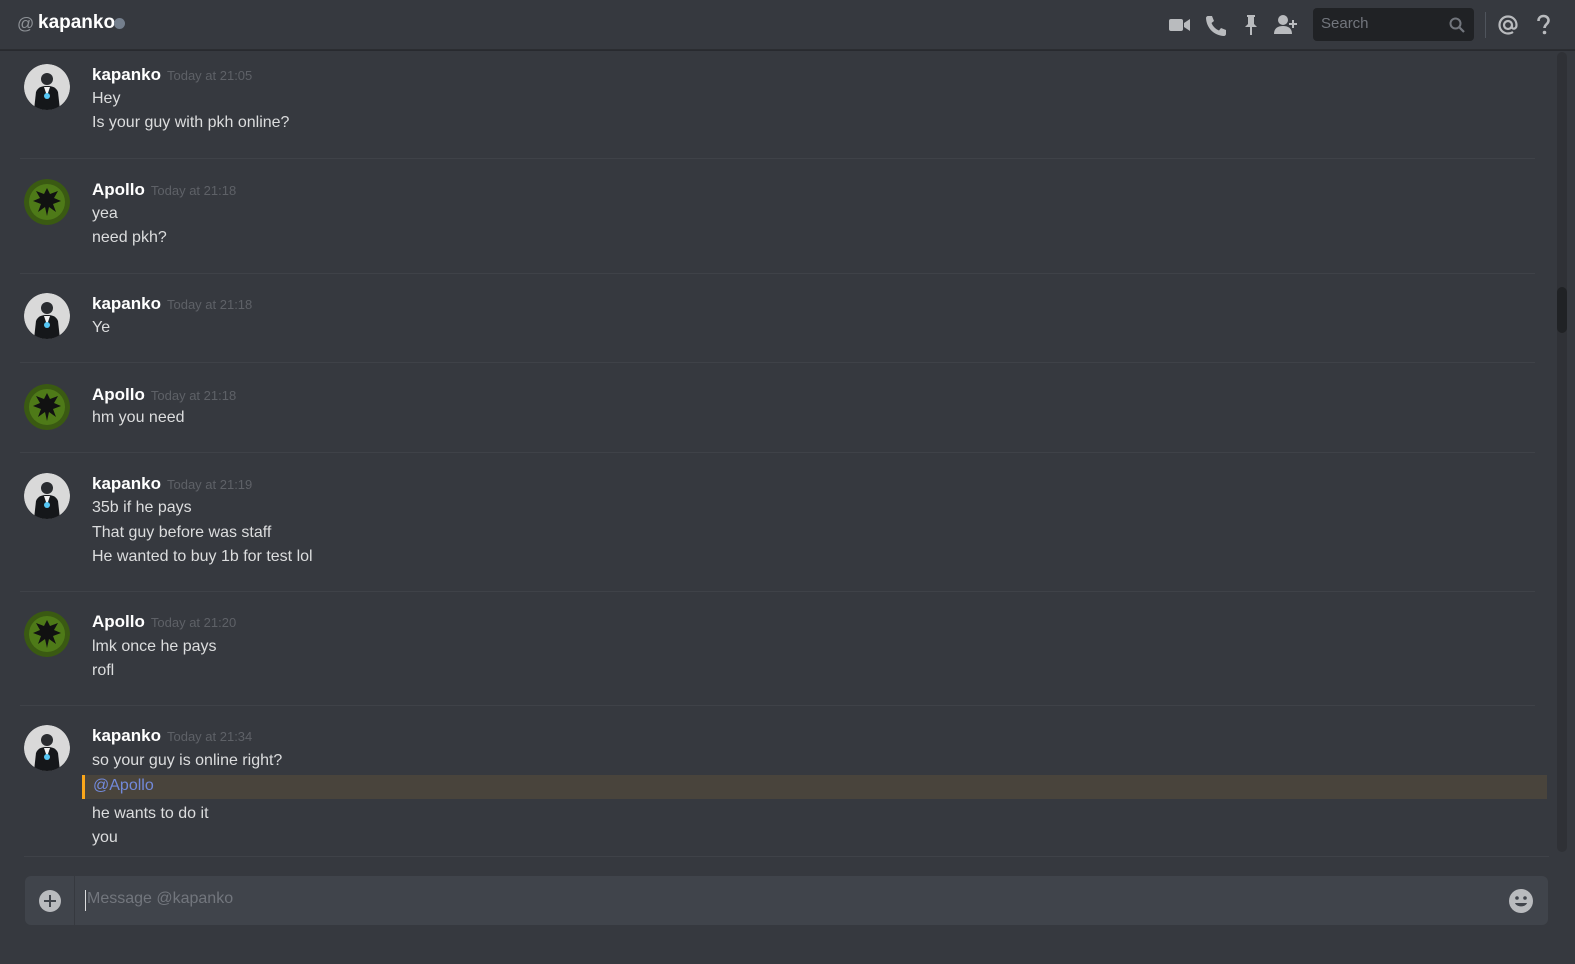 This screenshot has height=964, width=1575. I want to click on message-author: kapanko Today at 21:18, so click(172, 304).